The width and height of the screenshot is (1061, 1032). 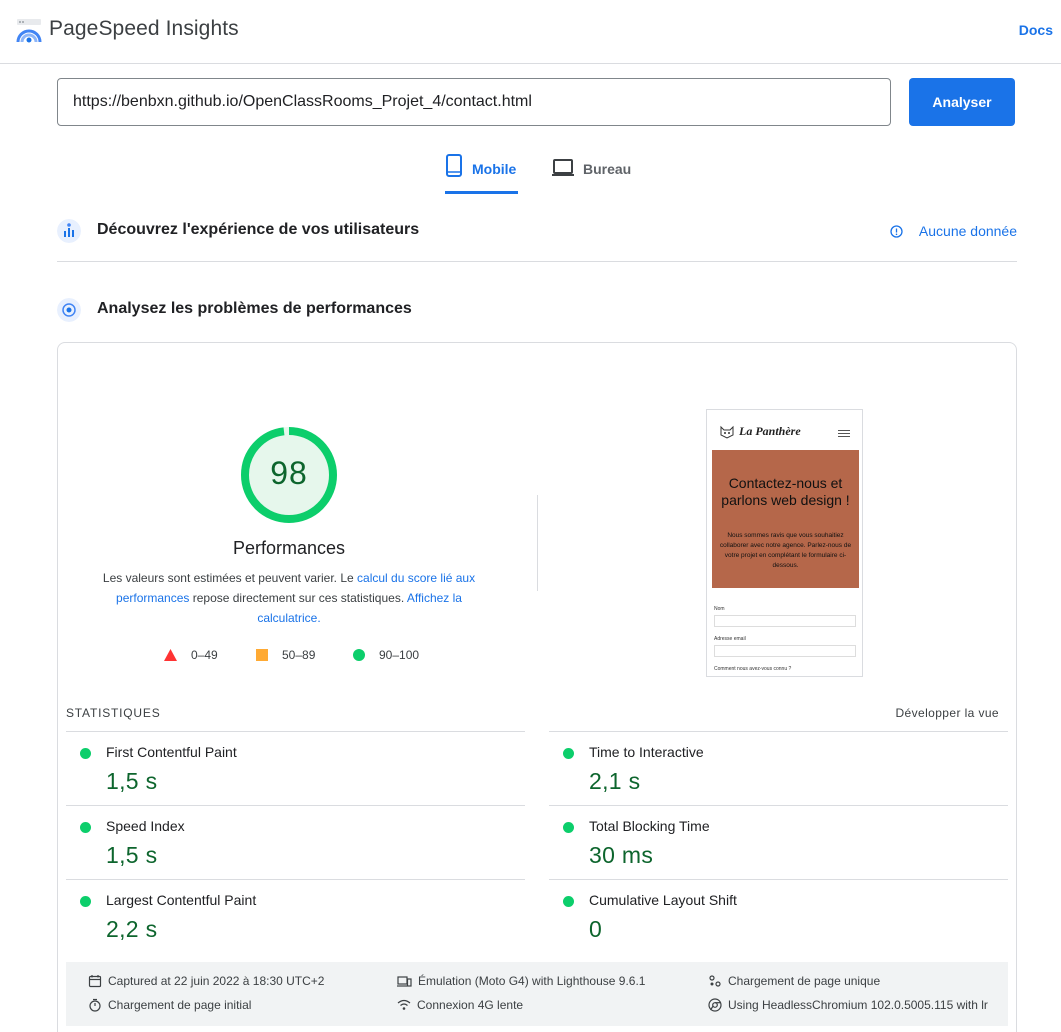 I want to click on score-label: Performances, so click(x=289, y=548).